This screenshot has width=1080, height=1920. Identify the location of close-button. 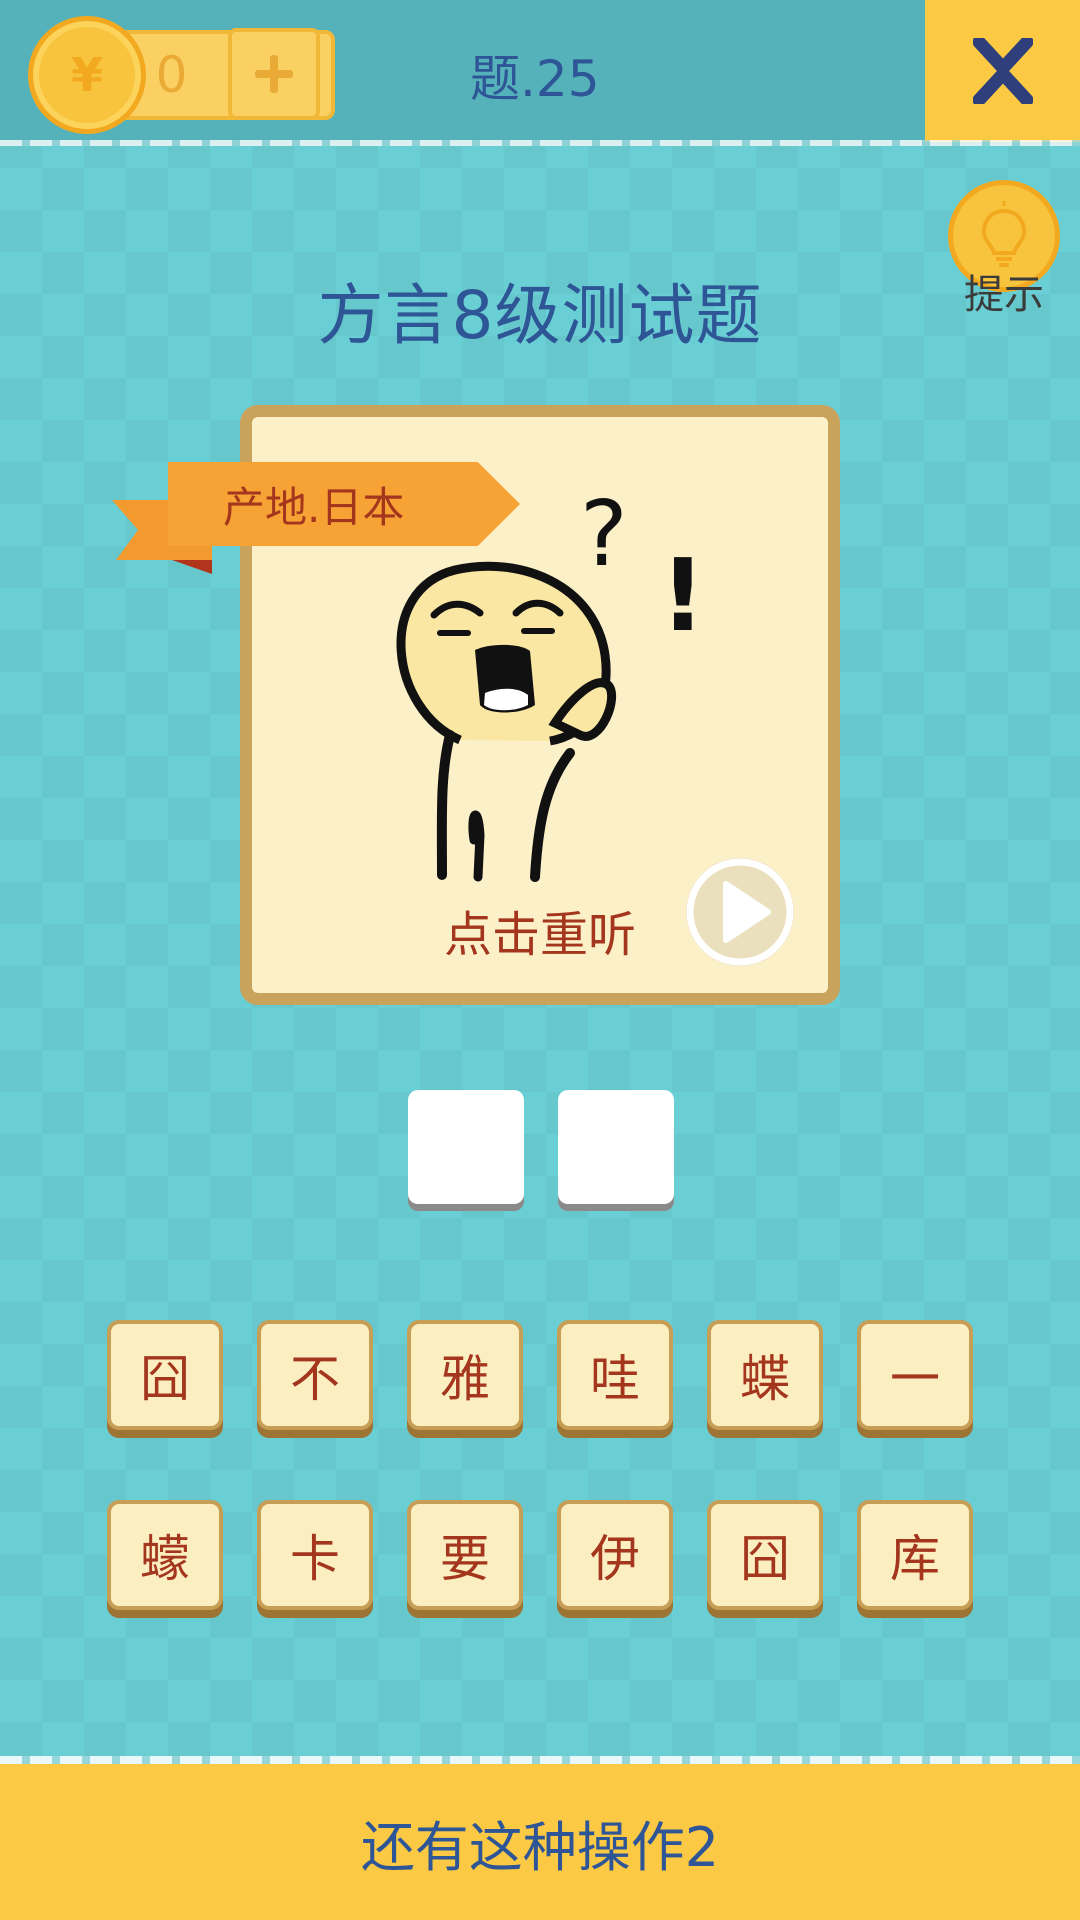
(1002, 71).